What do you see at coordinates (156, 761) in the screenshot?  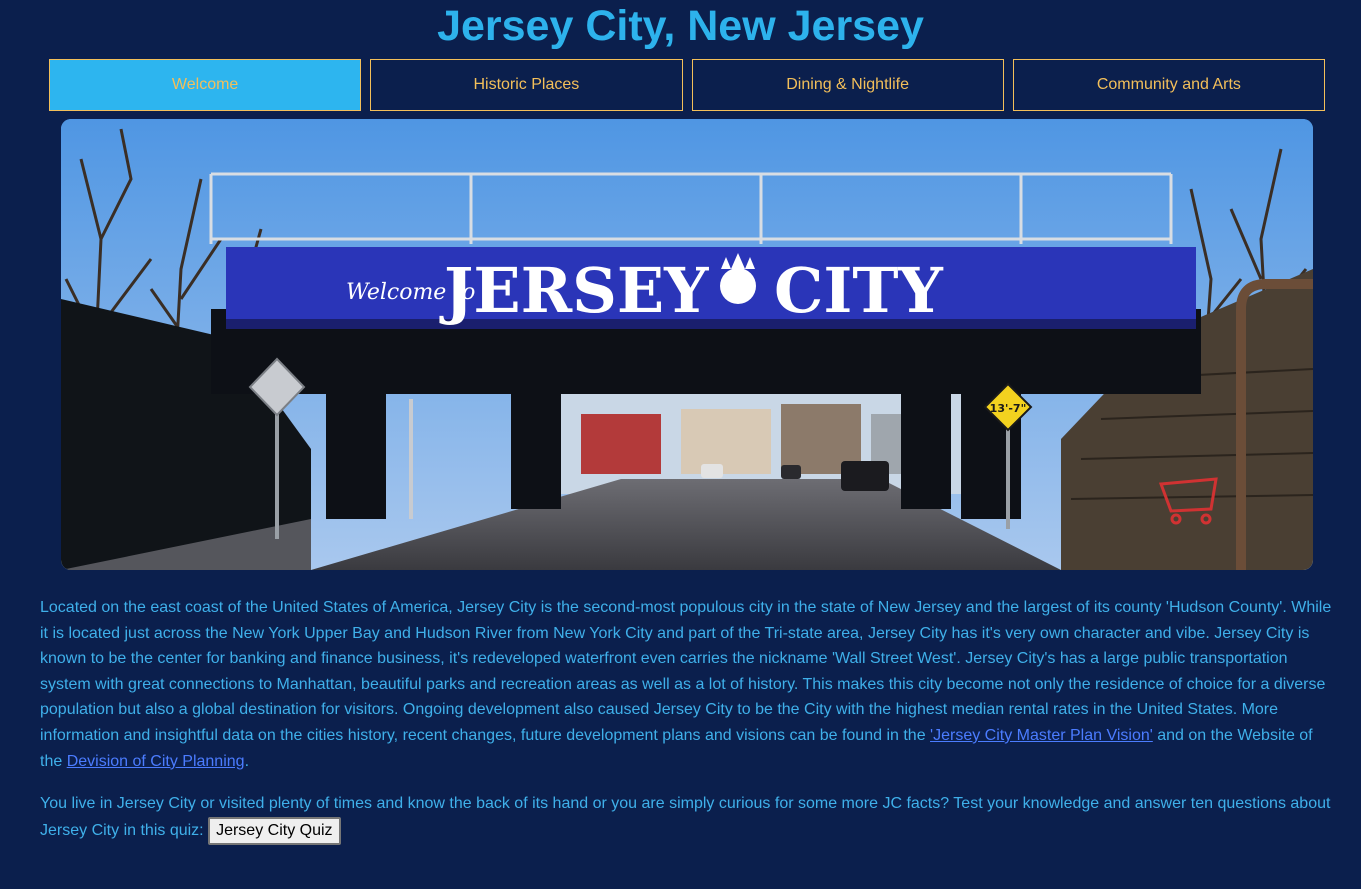 I see `city-planning-link: Devision of City Planning` at bounding box center [156, 761].